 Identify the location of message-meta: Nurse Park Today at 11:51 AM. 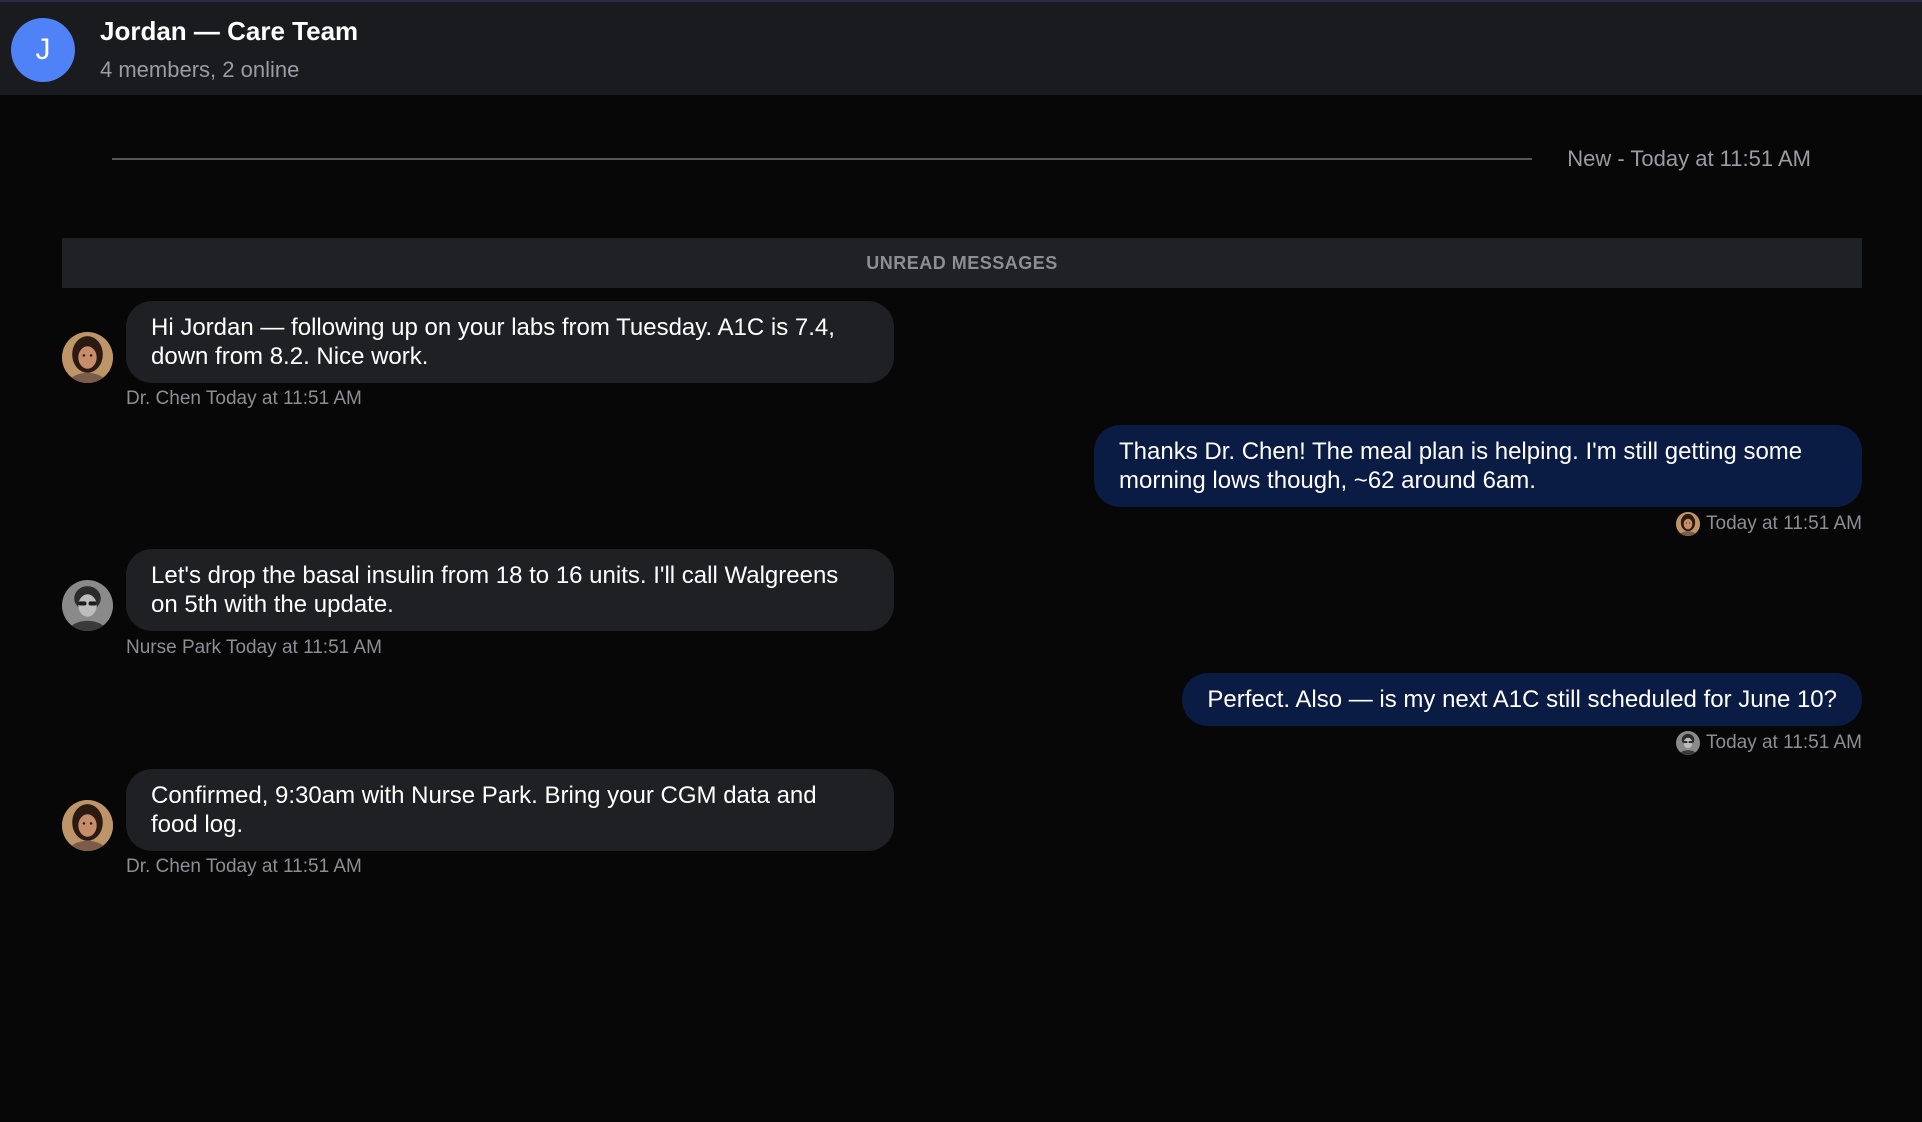
(254, 647).